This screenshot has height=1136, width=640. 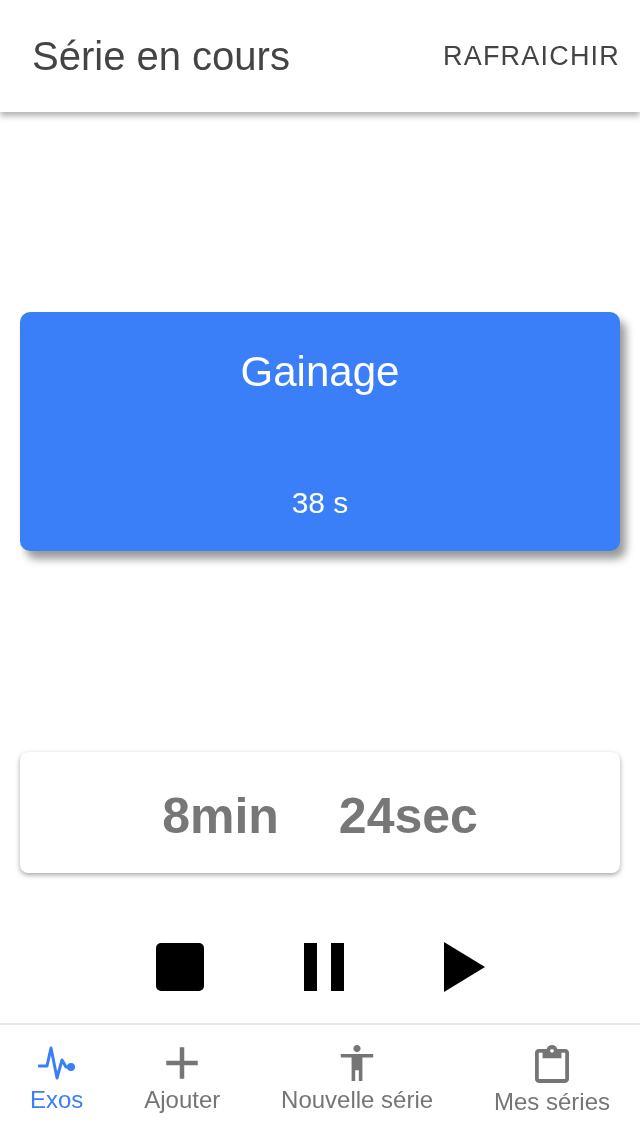 I want to click on play-icon, so click(x=464, y=967).